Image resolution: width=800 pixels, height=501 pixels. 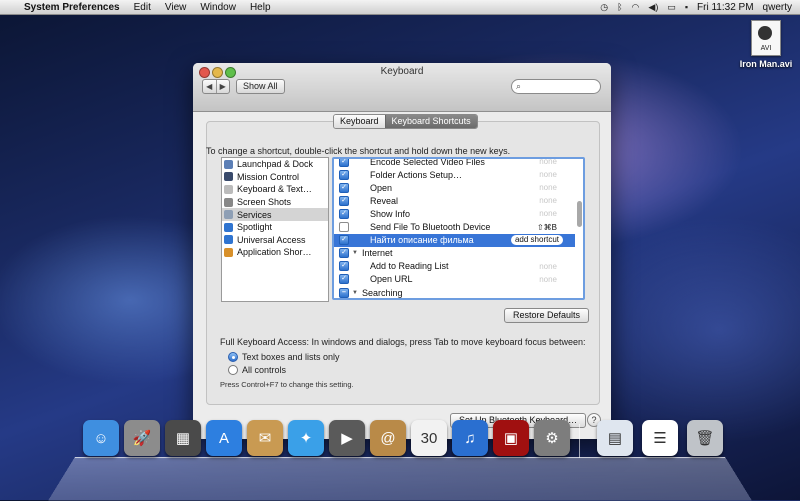 What do you see at coordinates (686, 7) in the screenshot?
I see `flag-icon: ▪` at bounding box center [686, 7].